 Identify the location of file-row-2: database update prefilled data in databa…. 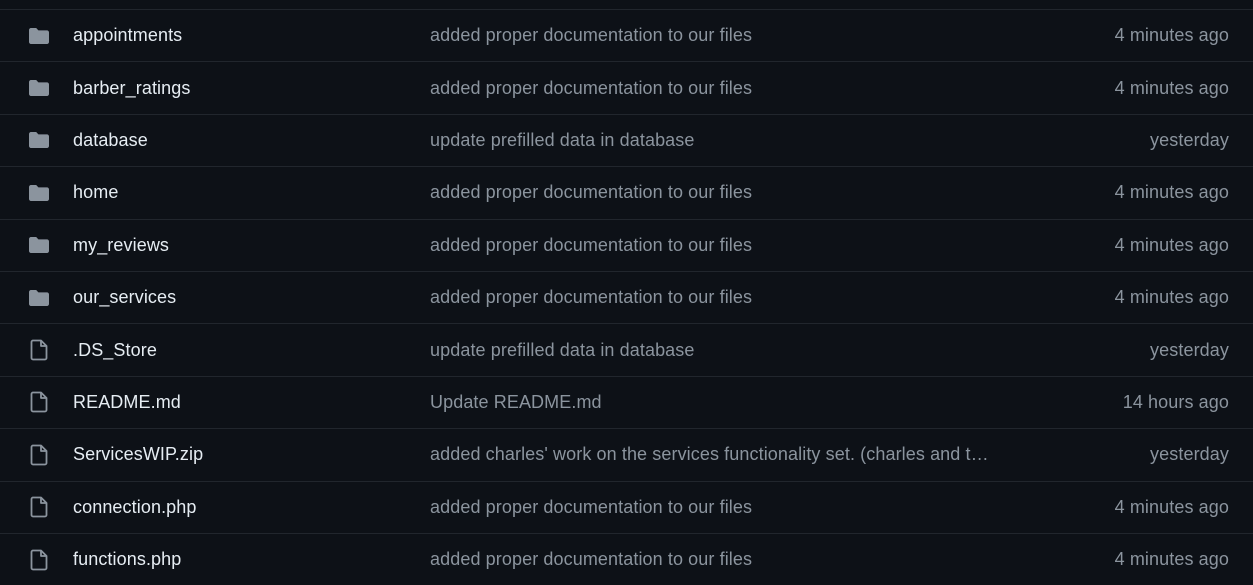
(626, 139).